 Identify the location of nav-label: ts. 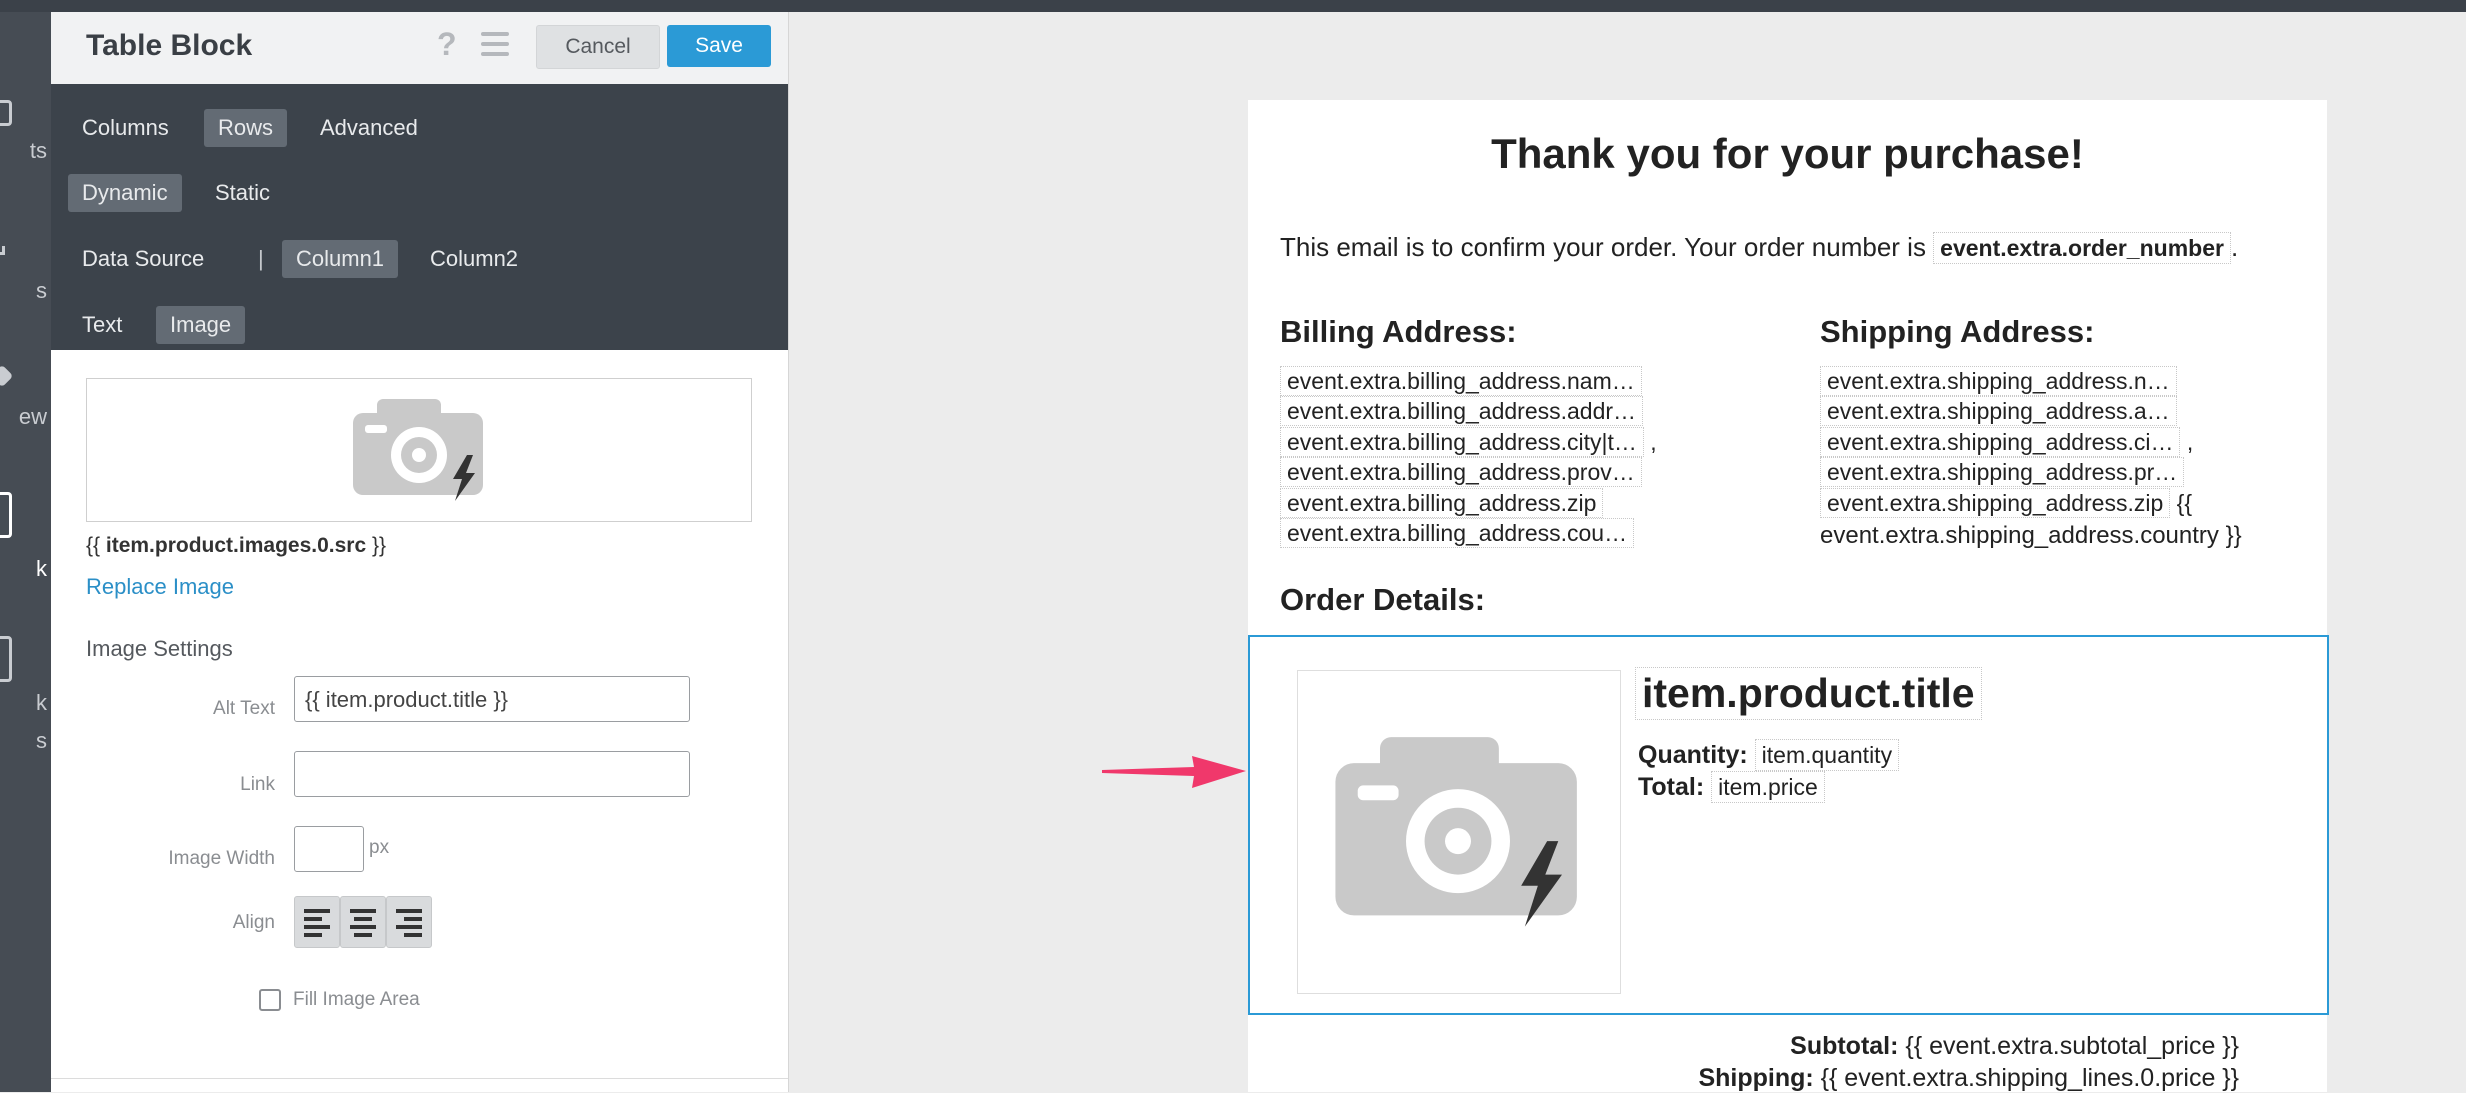
(38, 150).